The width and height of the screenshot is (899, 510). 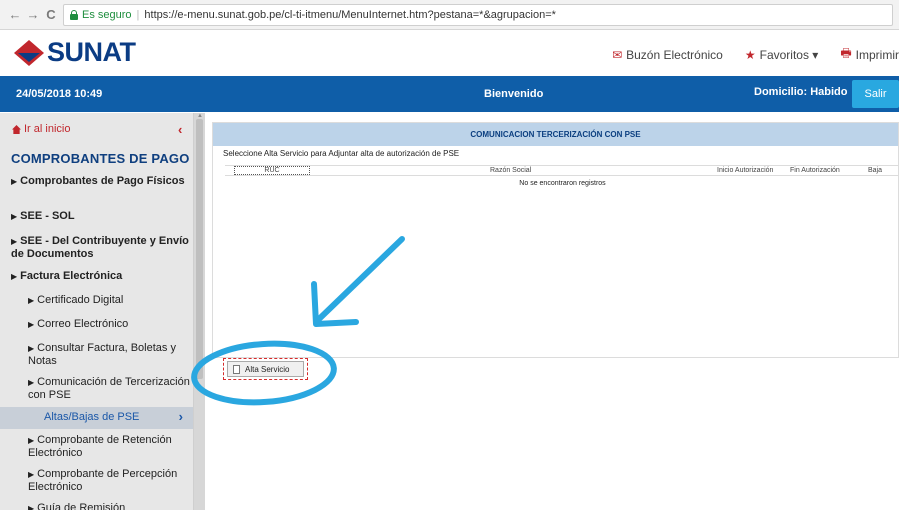 I want to click on home-link: Ir al inicio, so click(x=41, y=129).